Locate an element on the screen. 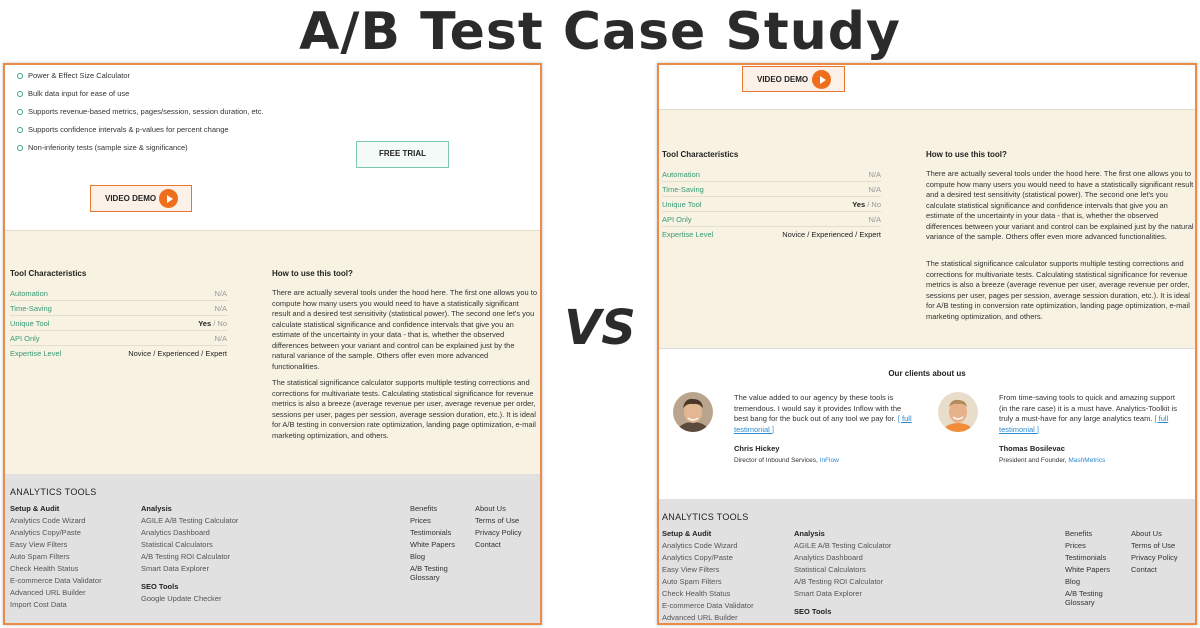  divider is located at coordinates (927, 109).